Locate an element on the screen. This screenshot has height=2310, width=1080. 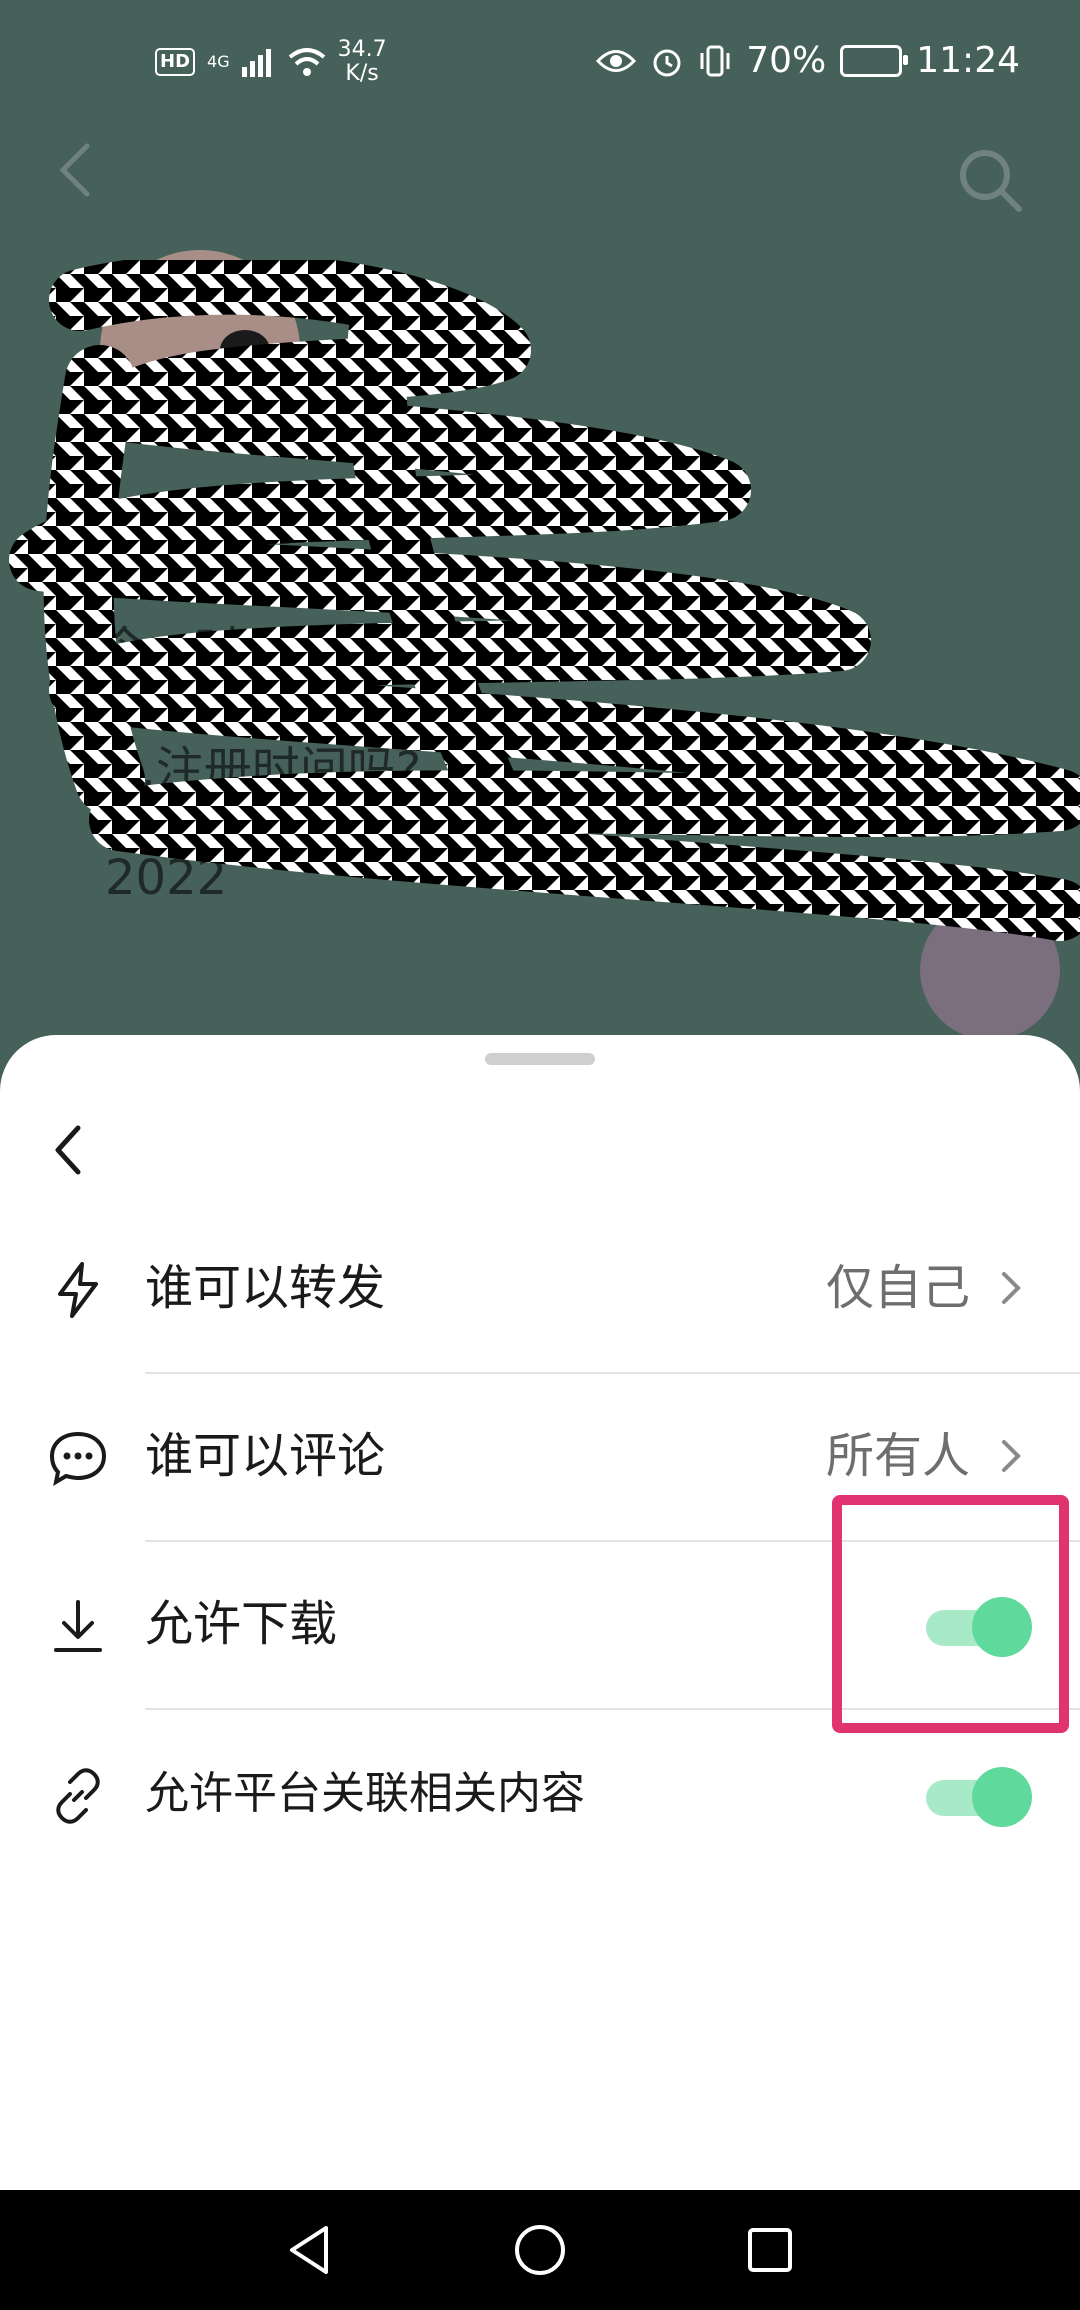
allow-association-row: 允许平台关联相关内容 is located at coordinates (540, 1796).